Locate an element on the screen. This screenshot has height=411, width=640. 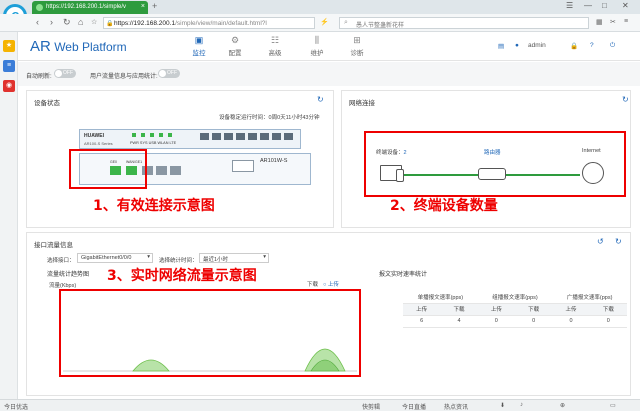
terminal-label: 终端设备：2 is located at coordinates (391, 152).